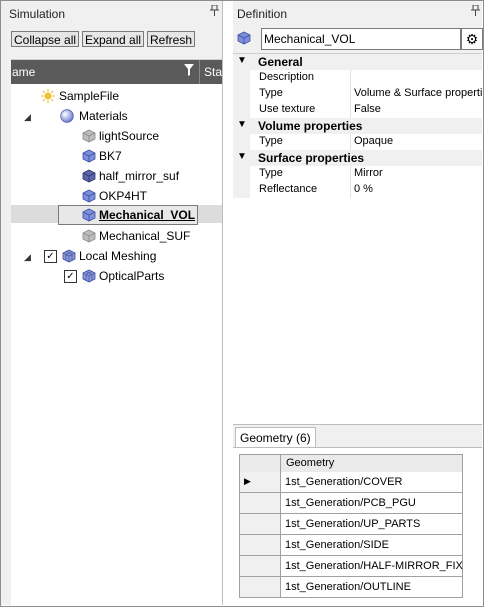 Image resolution: width=484 pixels, height=607 pixels. I want to click on category-label: General, so click(280, 62).